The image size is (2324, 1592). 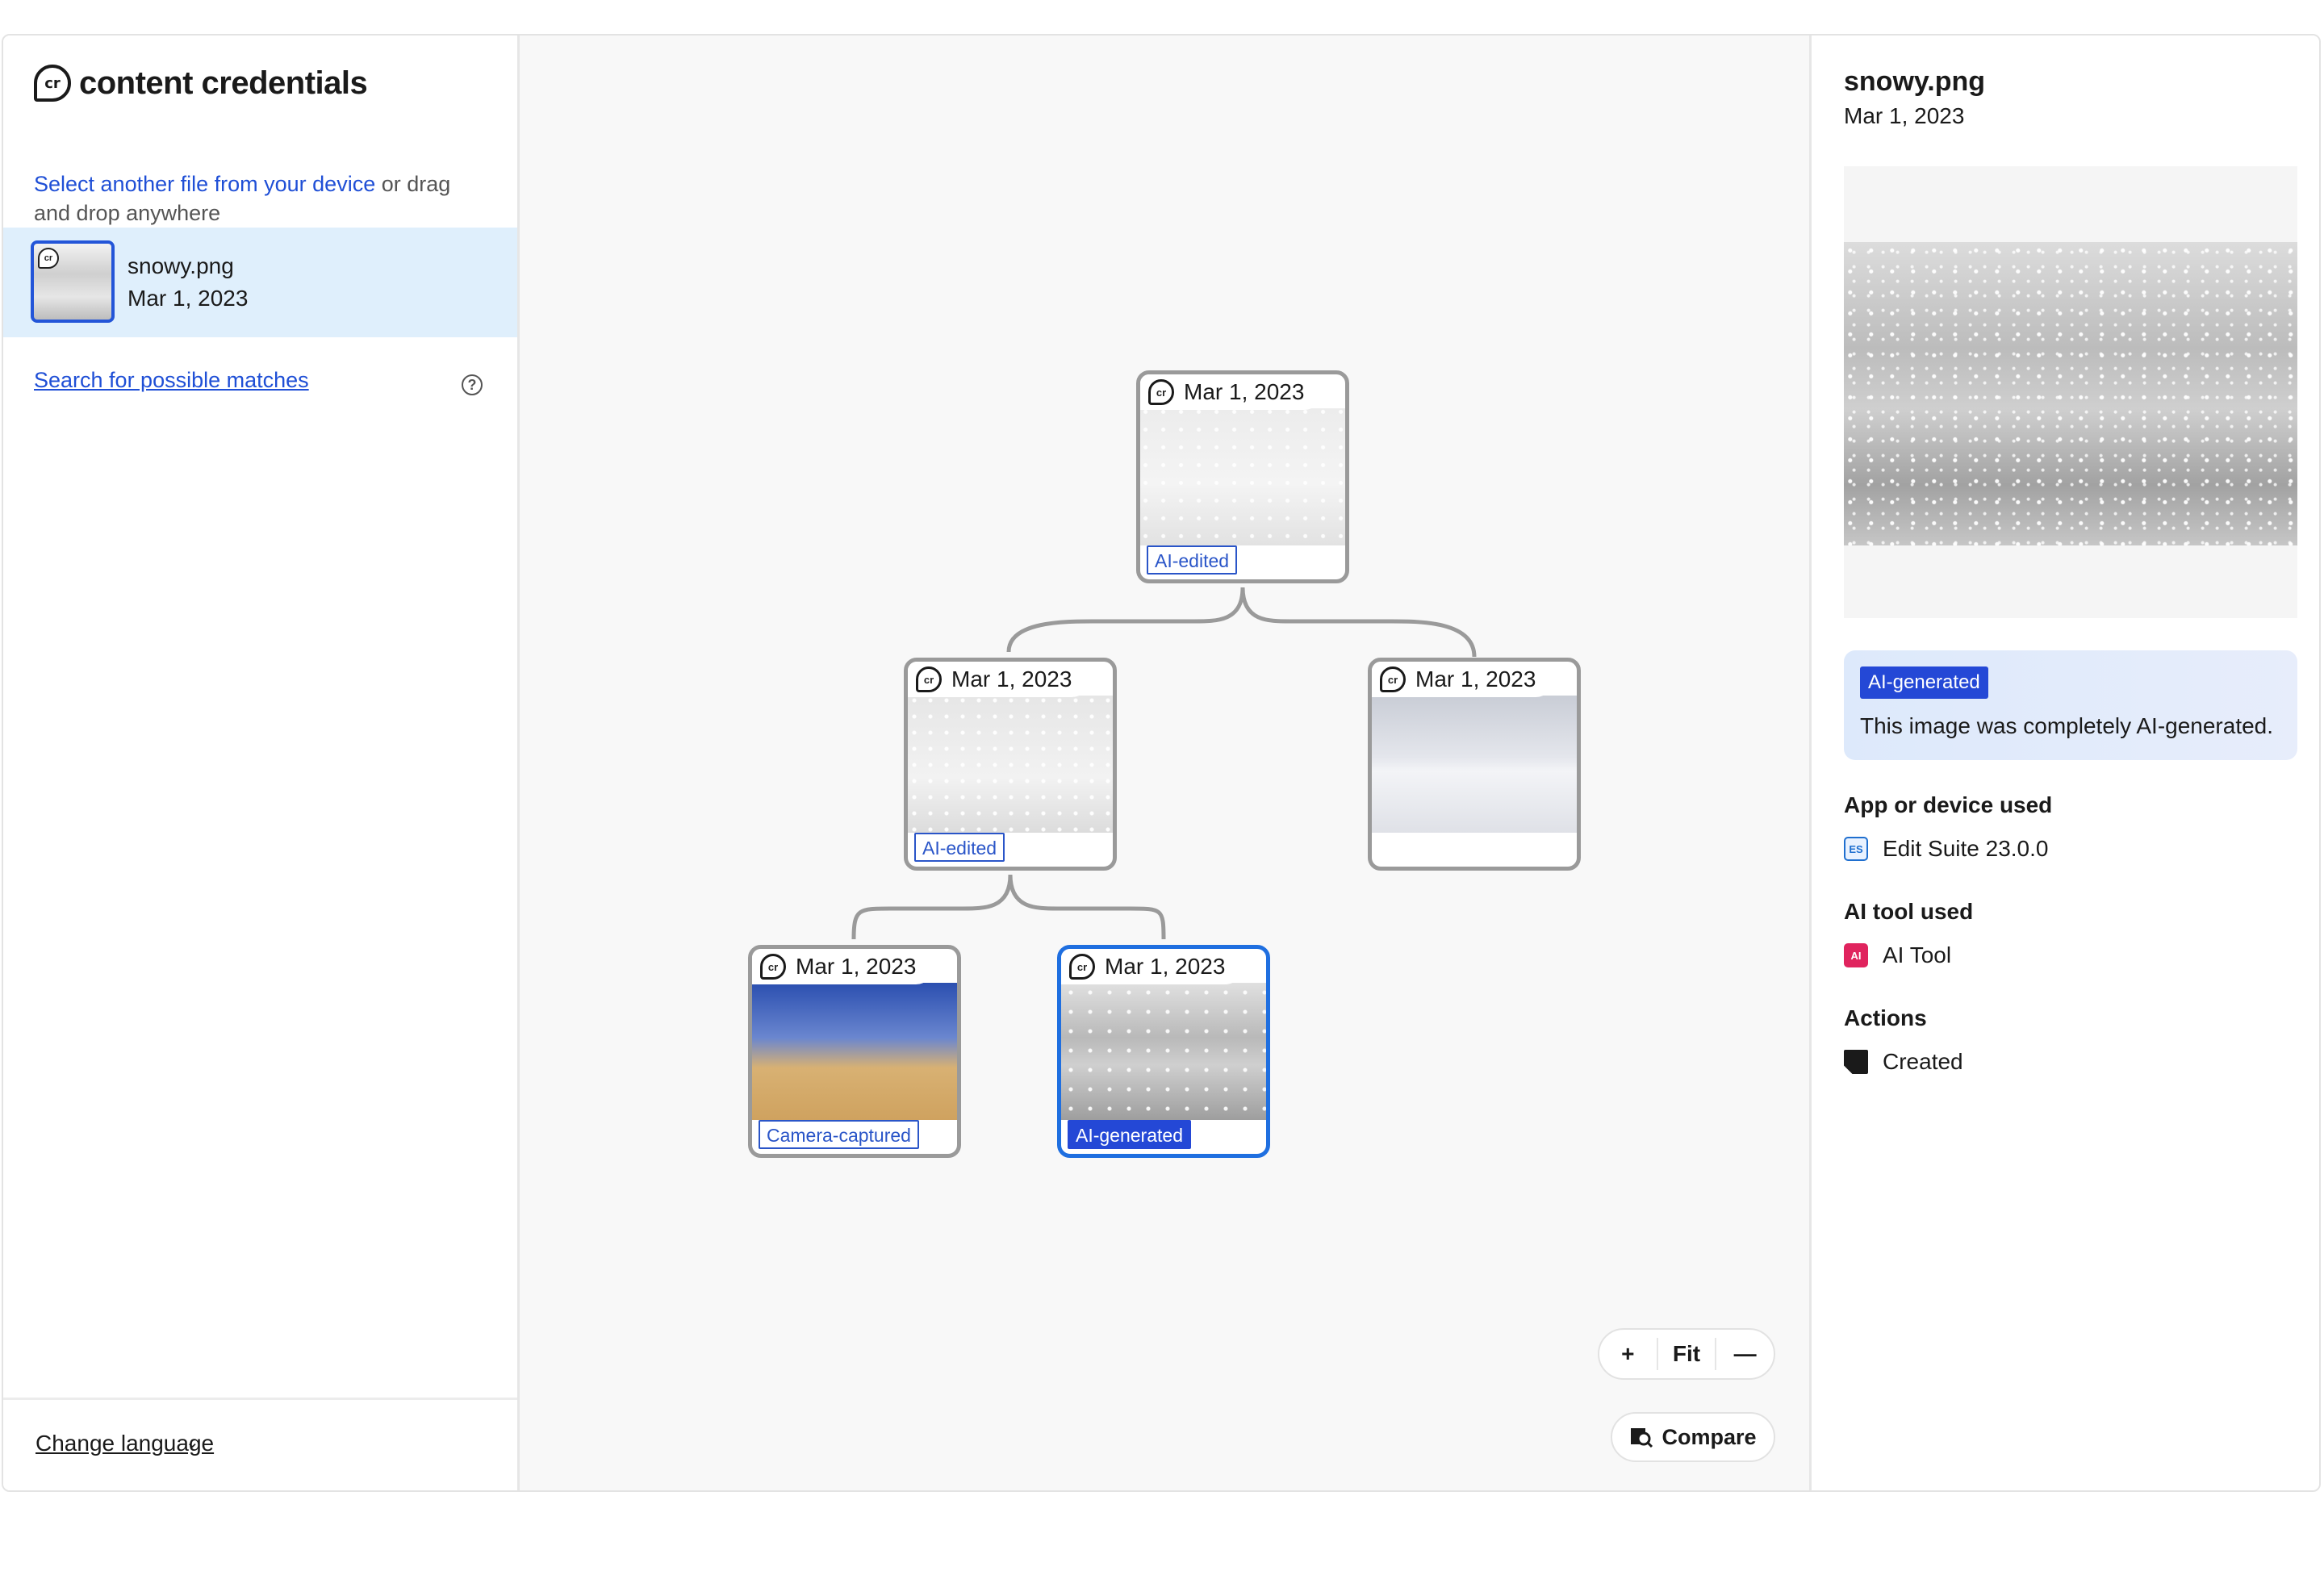 I want to click on ai-tool-name: AI Tool, so click(x=1917, y=954).